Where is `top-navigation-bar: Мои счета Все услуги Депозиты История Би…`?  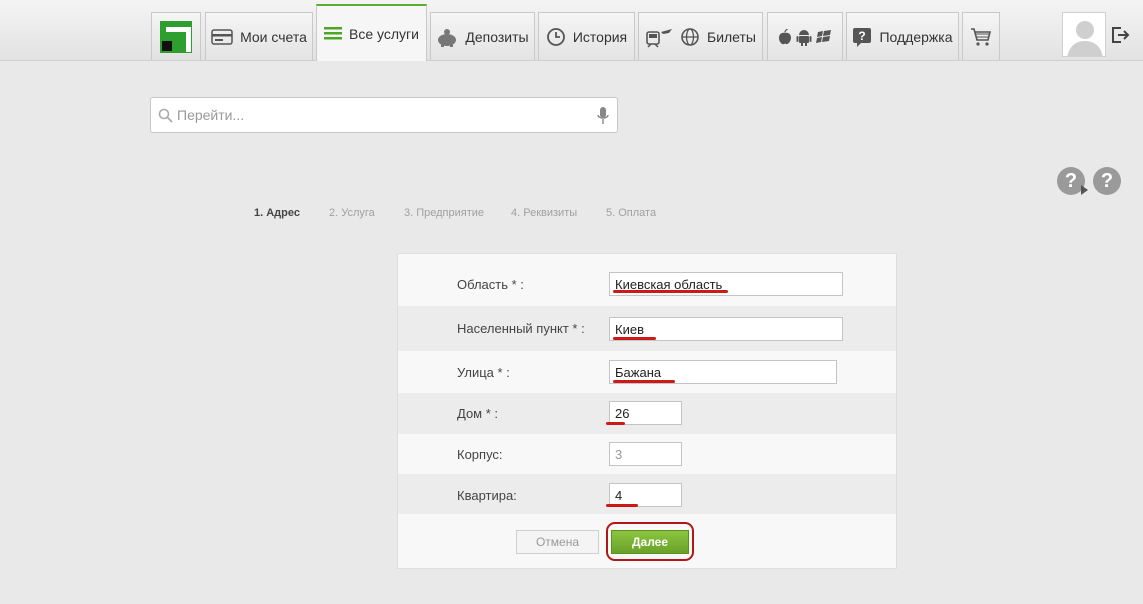 top-navigation-bar: Мои счета Все услуги Депозиты История Би… is located at coordinates (571, 30).